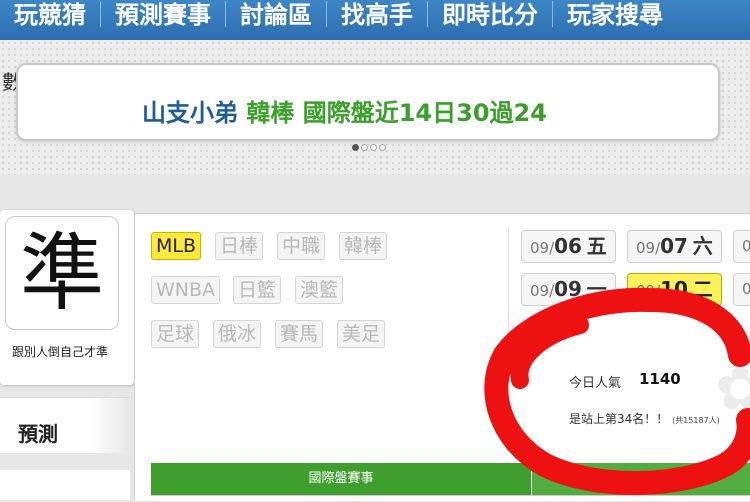  What do you see at coordinates (341, 479) in the screenshot?
I see `table-header-intl: 國際盤賽事` at bounding box center [341, 479].